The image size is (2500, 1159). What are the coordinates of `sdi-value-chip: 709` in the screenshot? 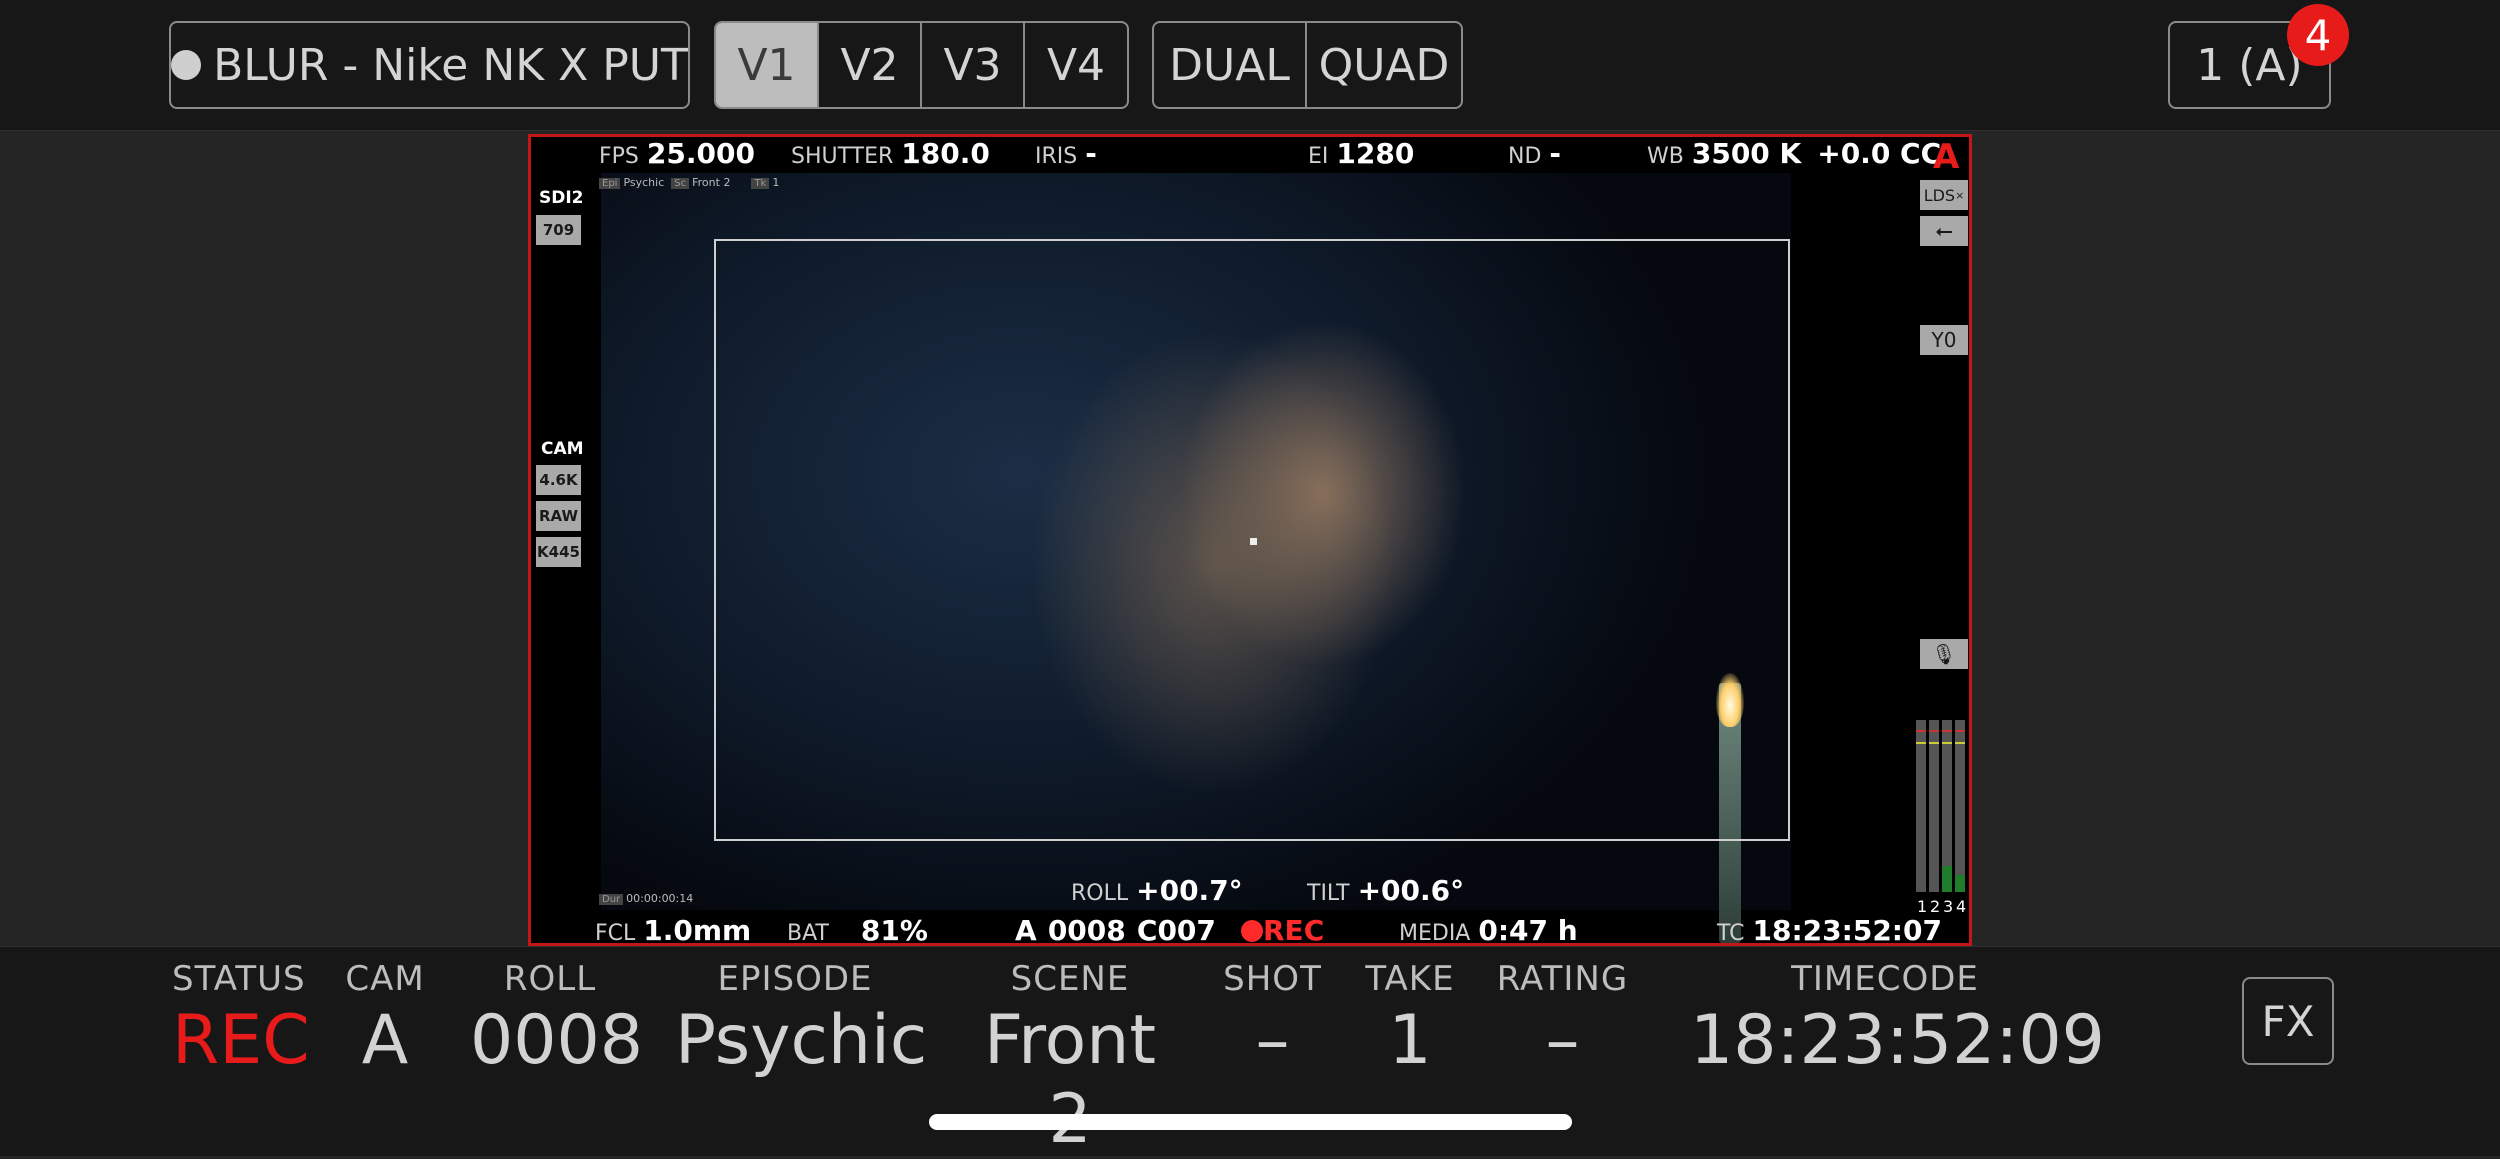 It's located at (558, 230).